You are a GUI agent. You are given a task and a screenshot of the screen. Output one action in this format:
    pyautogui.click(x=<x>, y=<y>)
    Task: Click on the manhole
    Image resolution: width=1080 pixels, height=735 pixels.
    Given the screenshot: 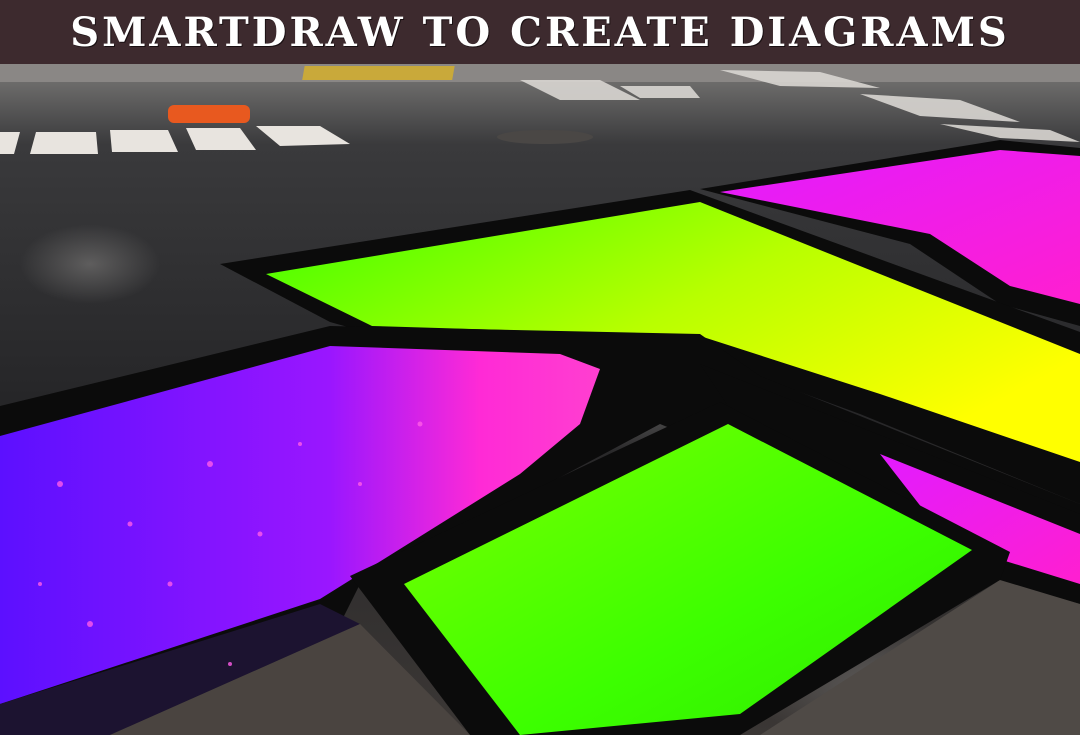 What is the action you would take?
    pyautogui.click(x=545, y=137)
    